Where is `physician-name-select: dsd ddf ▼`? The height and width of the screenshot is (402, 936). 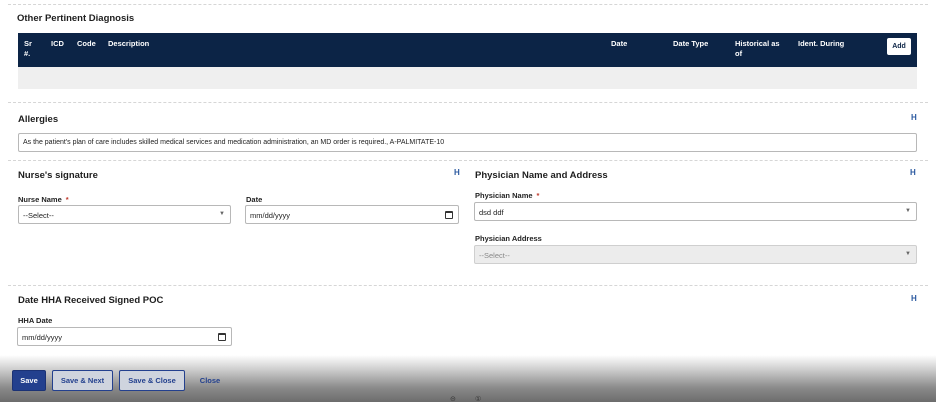 physician-name-select: dsd ddf ▼ is located at coordinates (695, 211).